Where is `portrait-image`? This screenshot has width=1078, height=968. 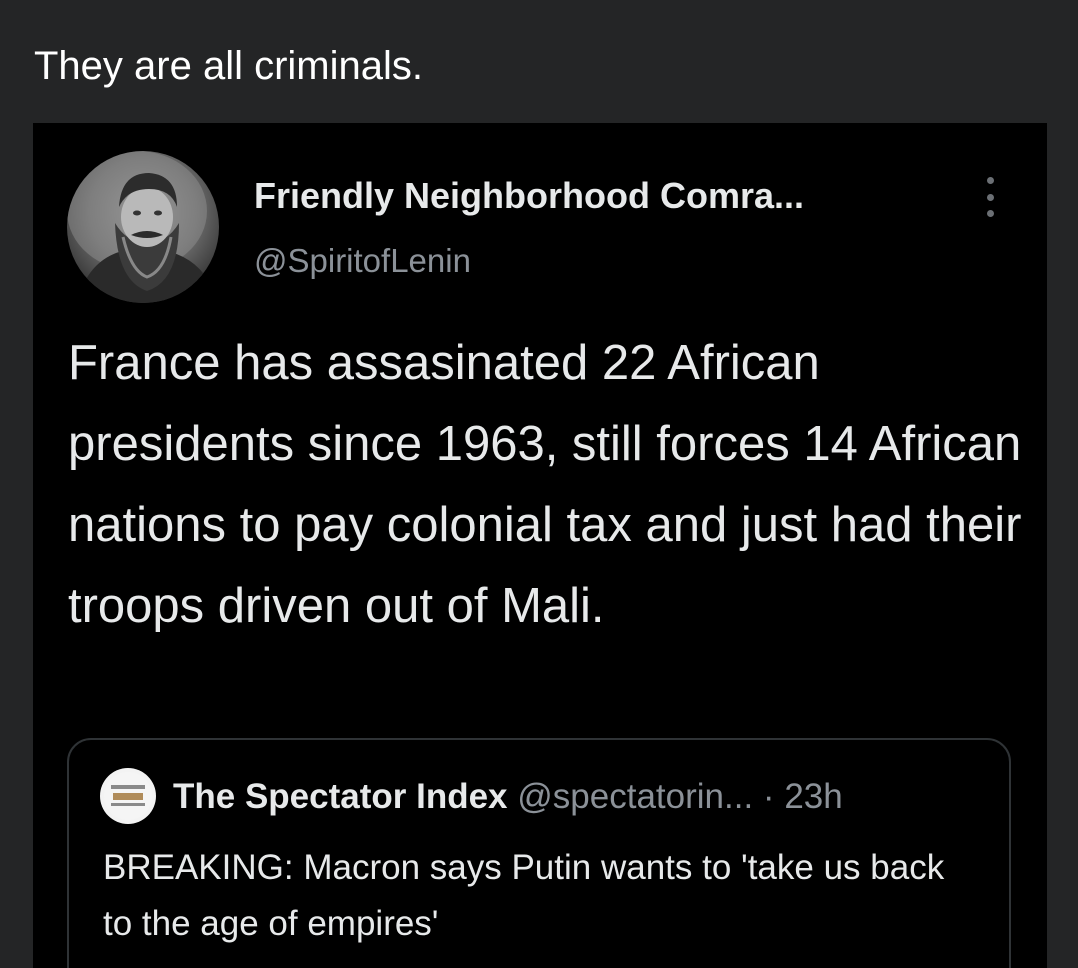 portrait-image is located at coordinates (142, 227).